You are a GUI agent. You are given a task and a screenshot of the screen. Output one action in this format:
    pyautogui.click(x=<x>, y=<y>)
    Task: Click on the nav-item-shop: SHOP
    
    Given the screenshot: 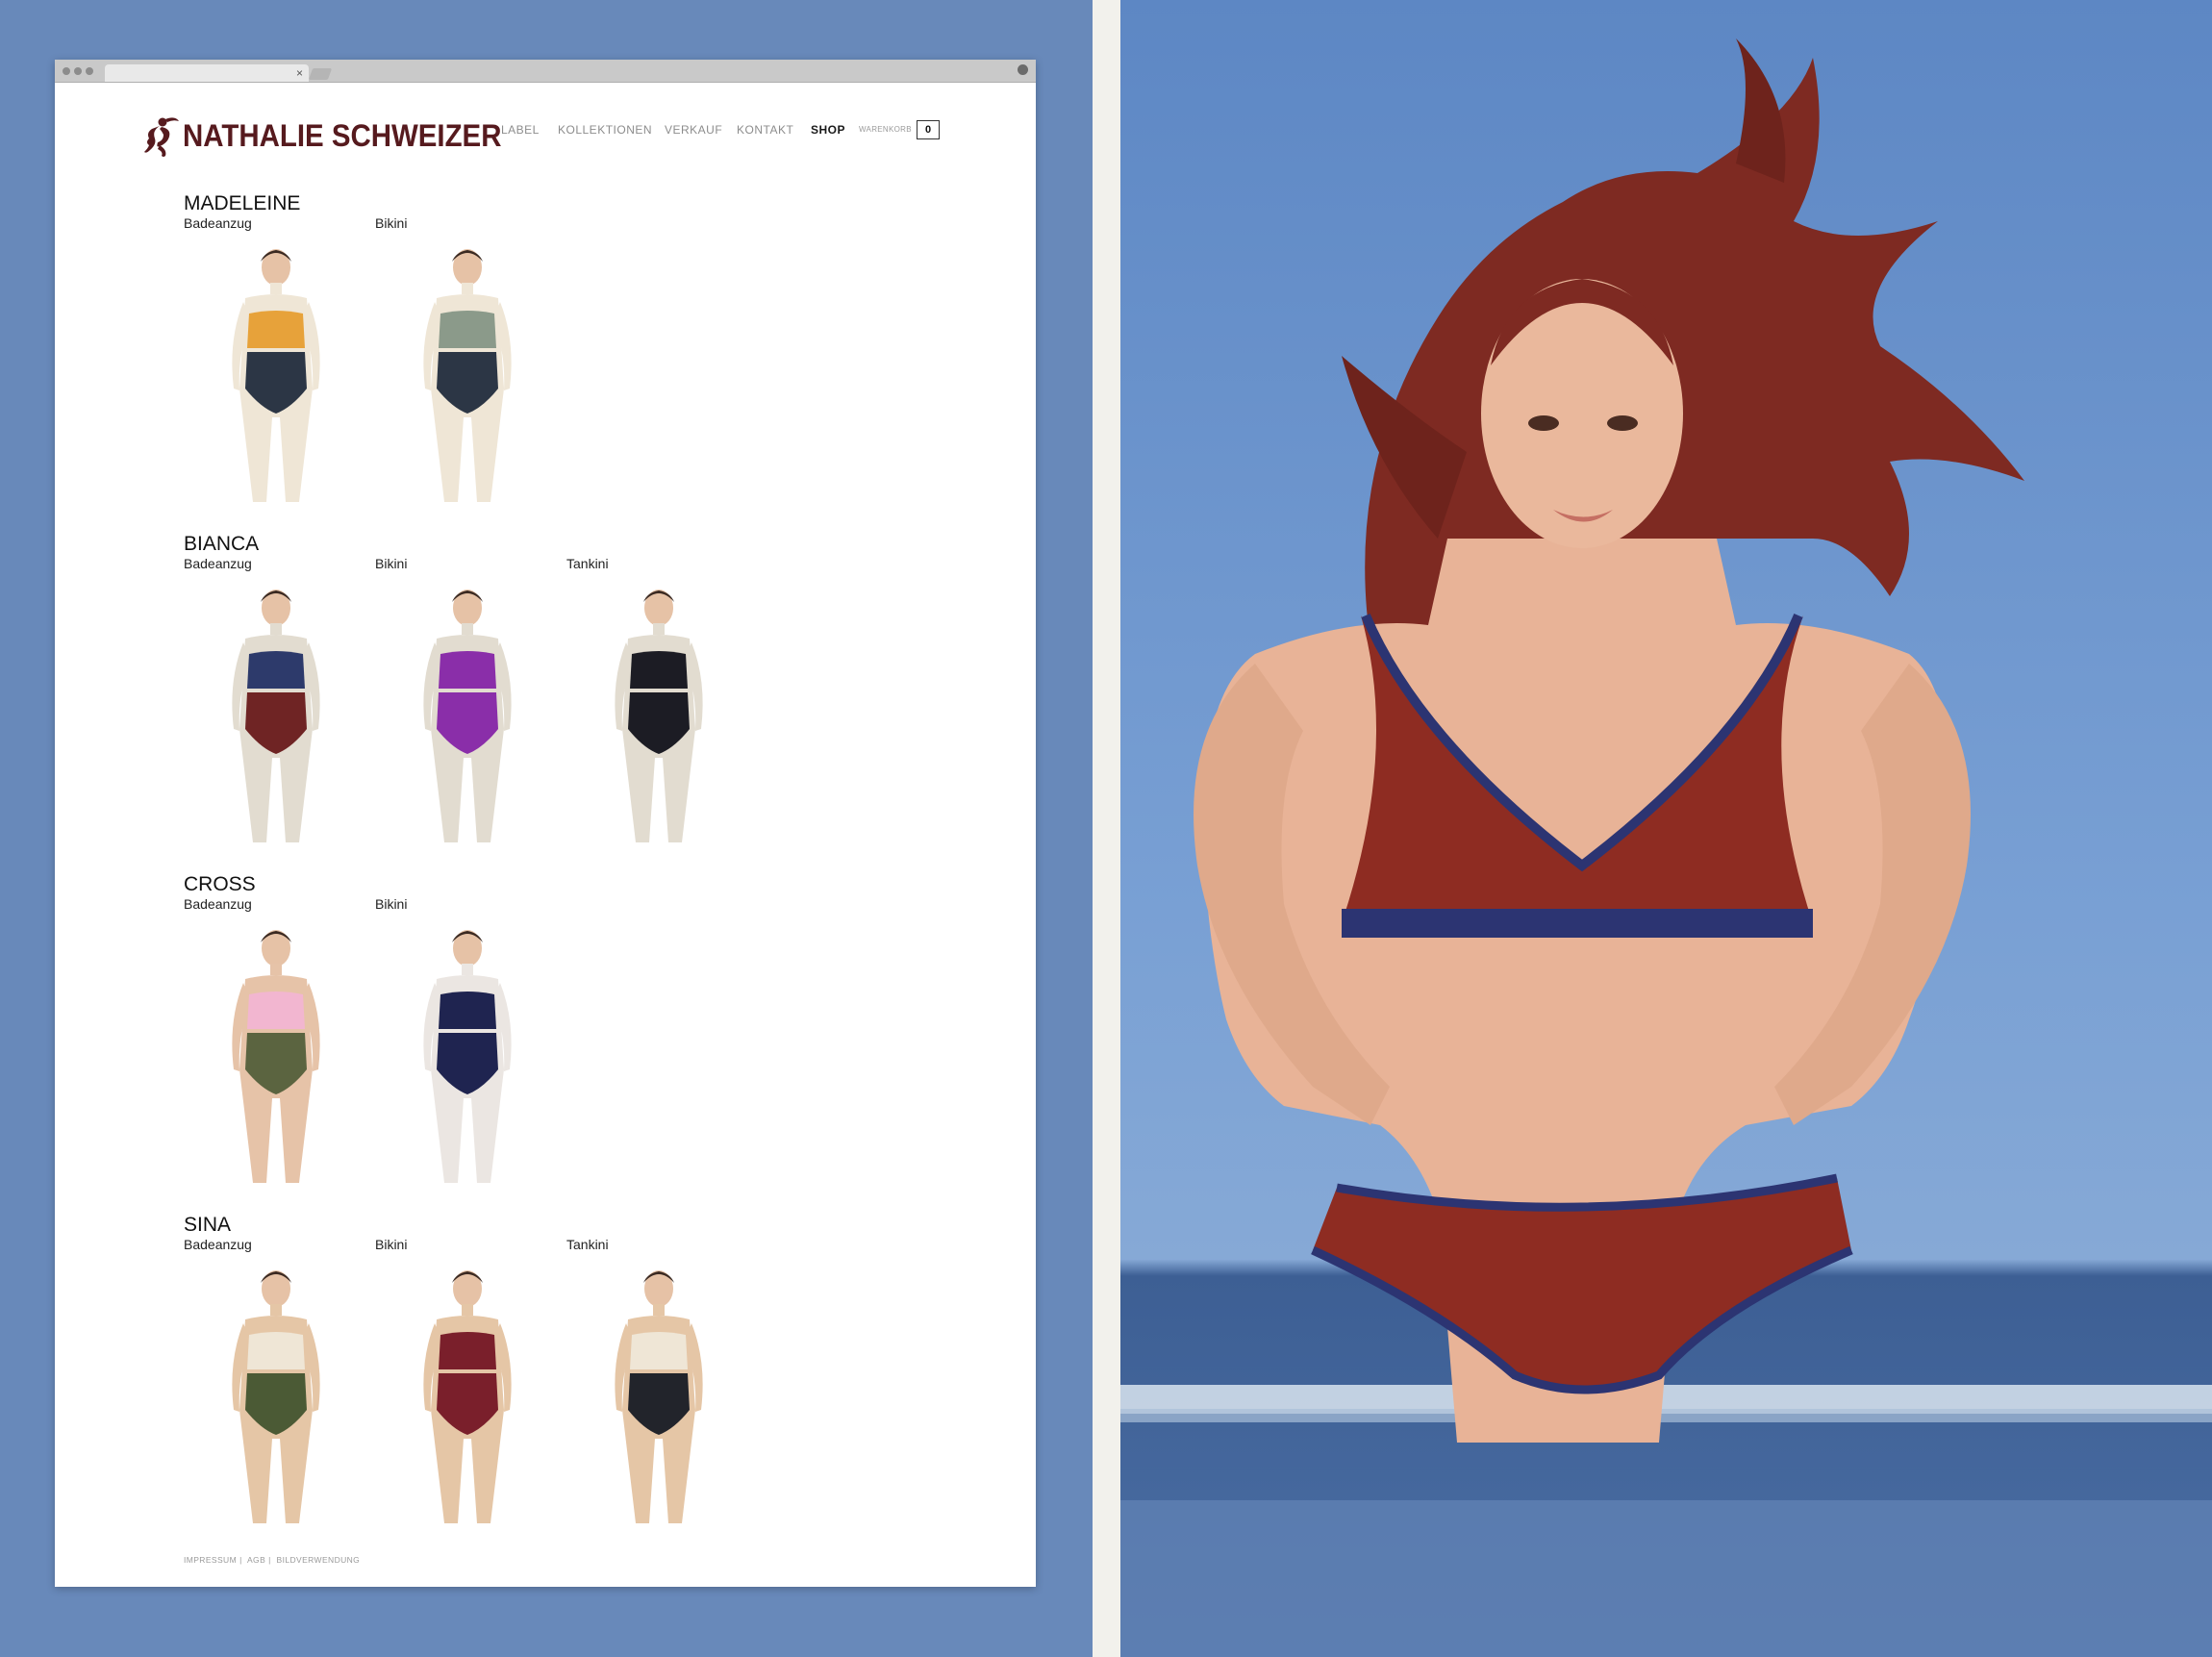 What is the action you would take?
    pyautogui.click(x=828, y=130)
    